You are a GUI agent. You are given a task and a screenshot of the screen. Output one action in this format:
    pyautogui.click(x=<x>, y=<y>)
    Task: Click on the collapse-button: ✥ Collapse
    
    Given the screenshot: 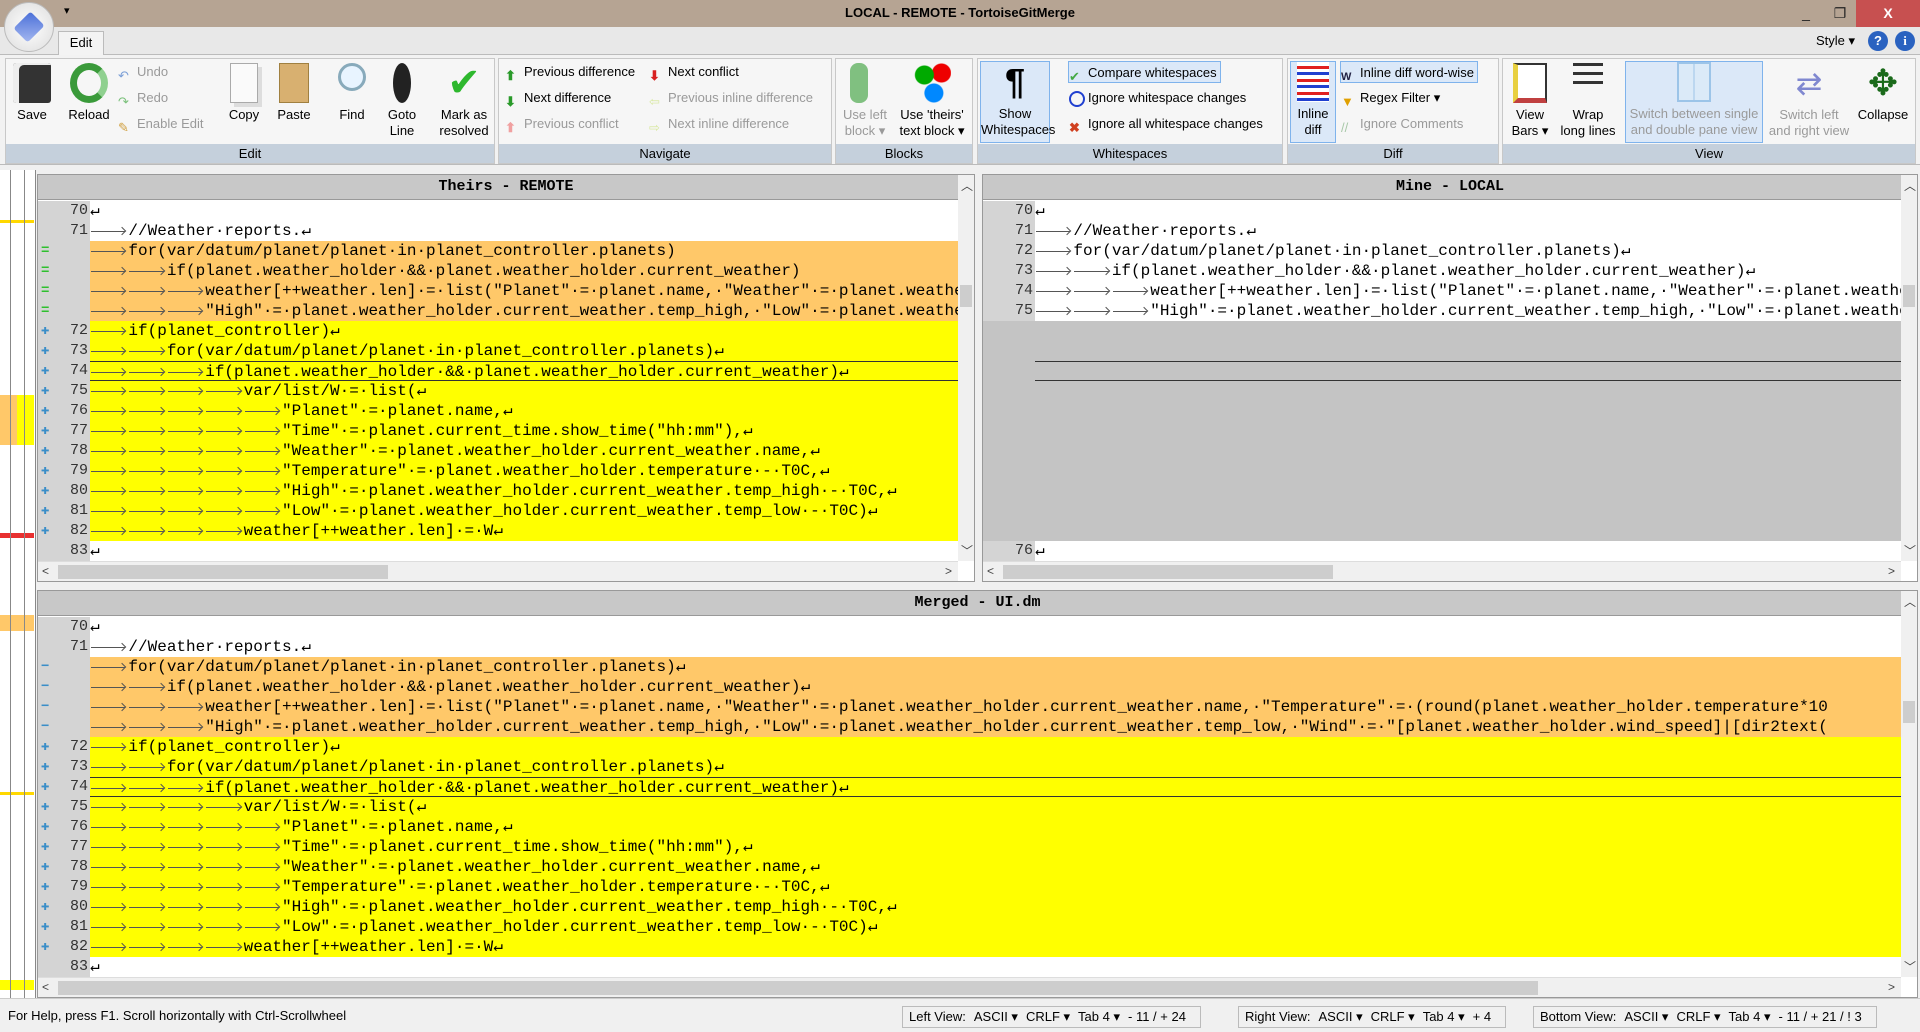 What is the action you would take?
    pyautogui.click(x=1883, y=93)
    